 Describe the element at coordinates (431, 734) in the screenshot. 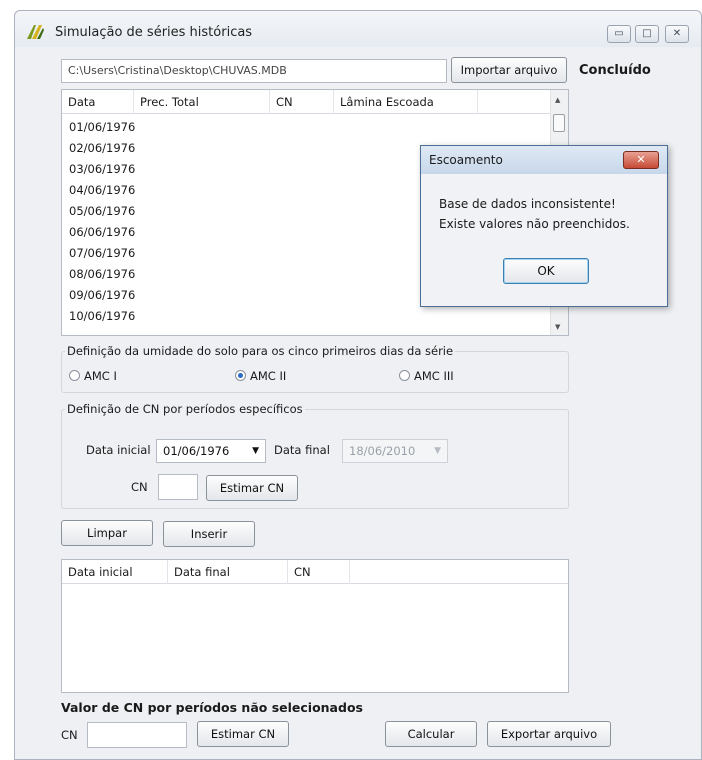

I see `calculate-button: Calcular` at that location.